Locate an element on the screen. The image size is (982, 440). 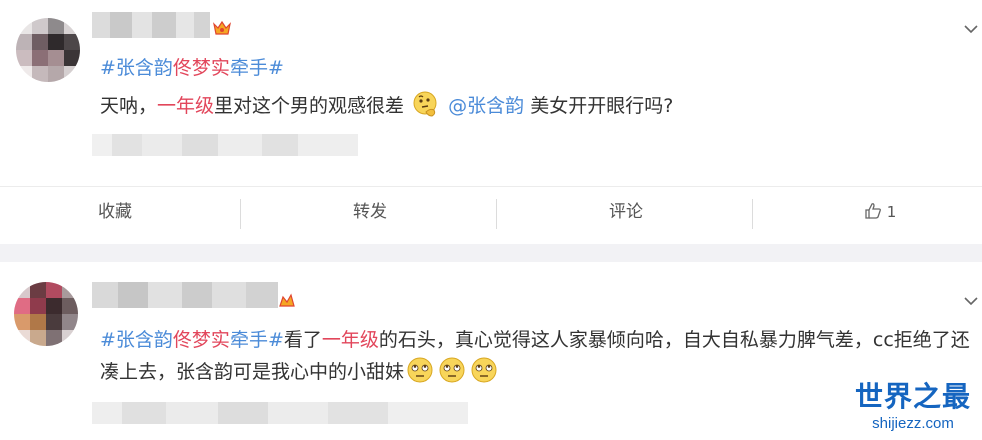
repost-button: 转发 is located at coordinates (370, 212).